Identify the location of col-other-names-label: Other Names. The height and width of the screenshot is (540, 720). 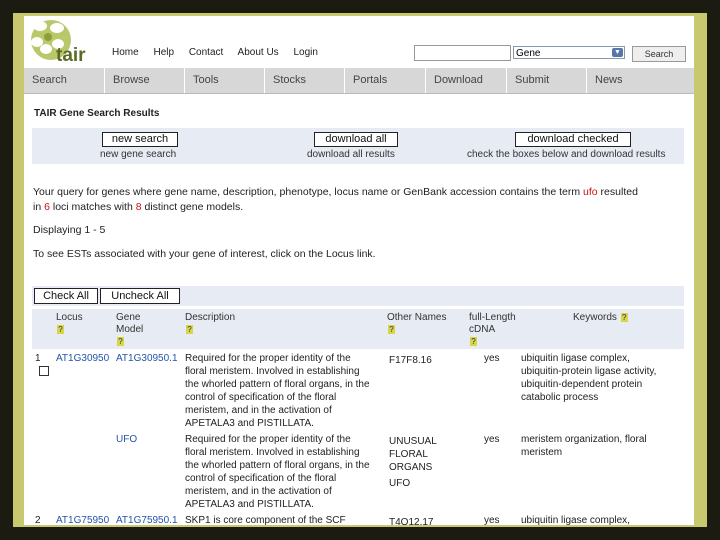
(417, 317).